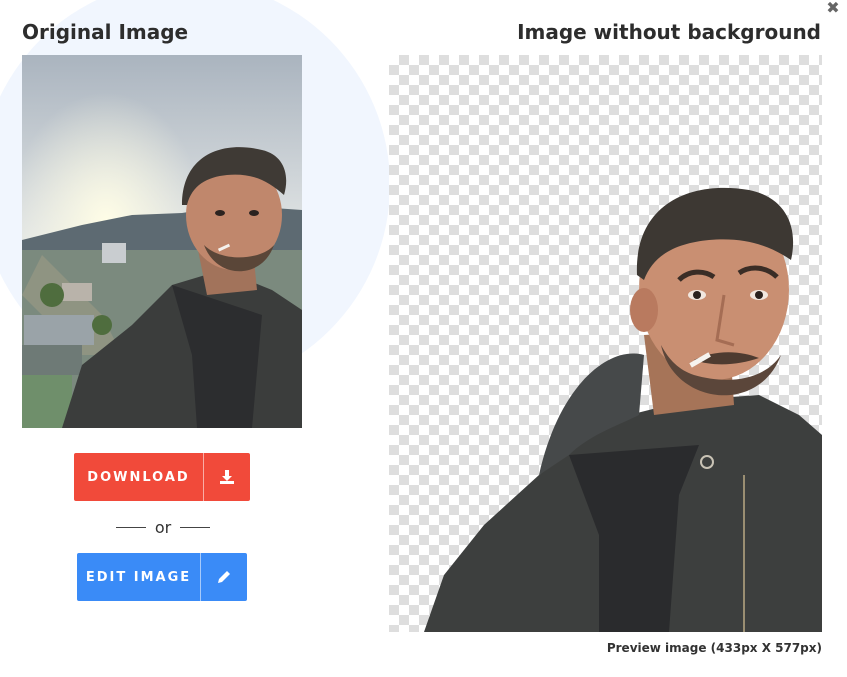 This screenshot has width=847, height=677. I want to click on or-text: or, so click(163, 527).